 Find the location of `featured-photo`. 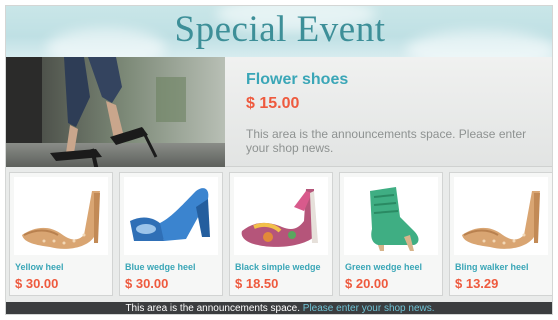

featured-photo is located at coordinates (115, 112).